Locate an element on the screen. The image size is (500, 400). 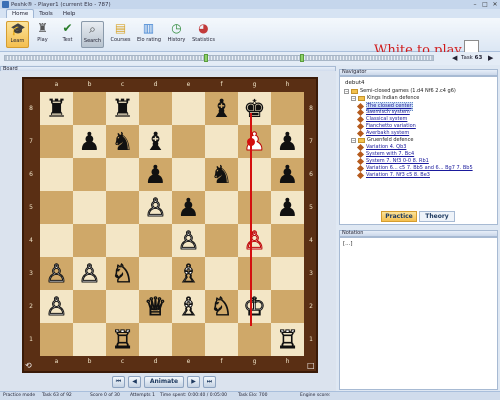
square-b4 is located at coordinates (89, 240).